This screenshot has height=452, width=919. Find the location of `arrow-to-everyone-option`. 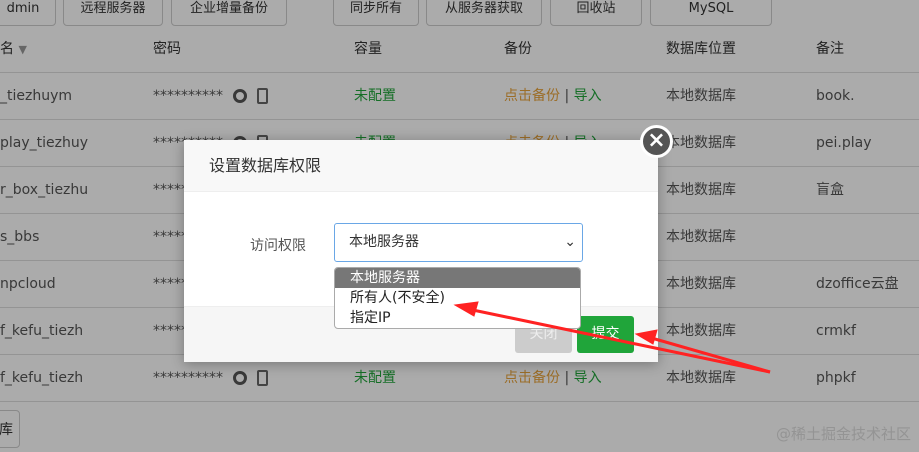

arrow-to-everyone-option is located at coordinates (619, 340).